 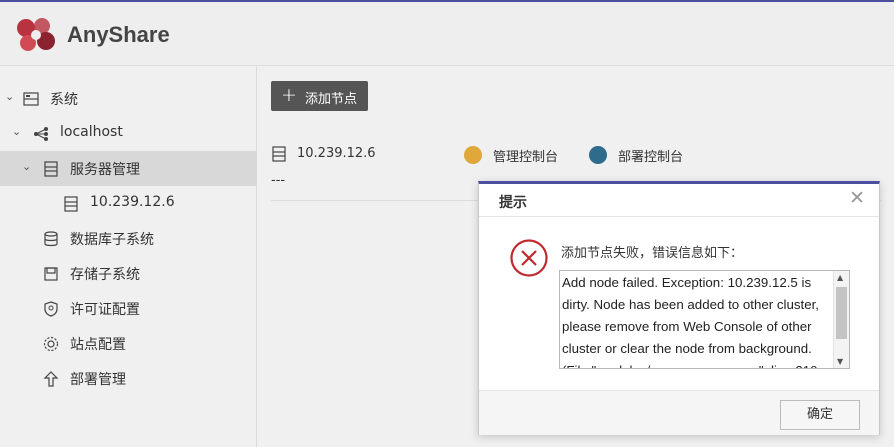 I want to click on sidebar-item-server-management: ⌄ 服务器管理, so click(x=128, y=168).